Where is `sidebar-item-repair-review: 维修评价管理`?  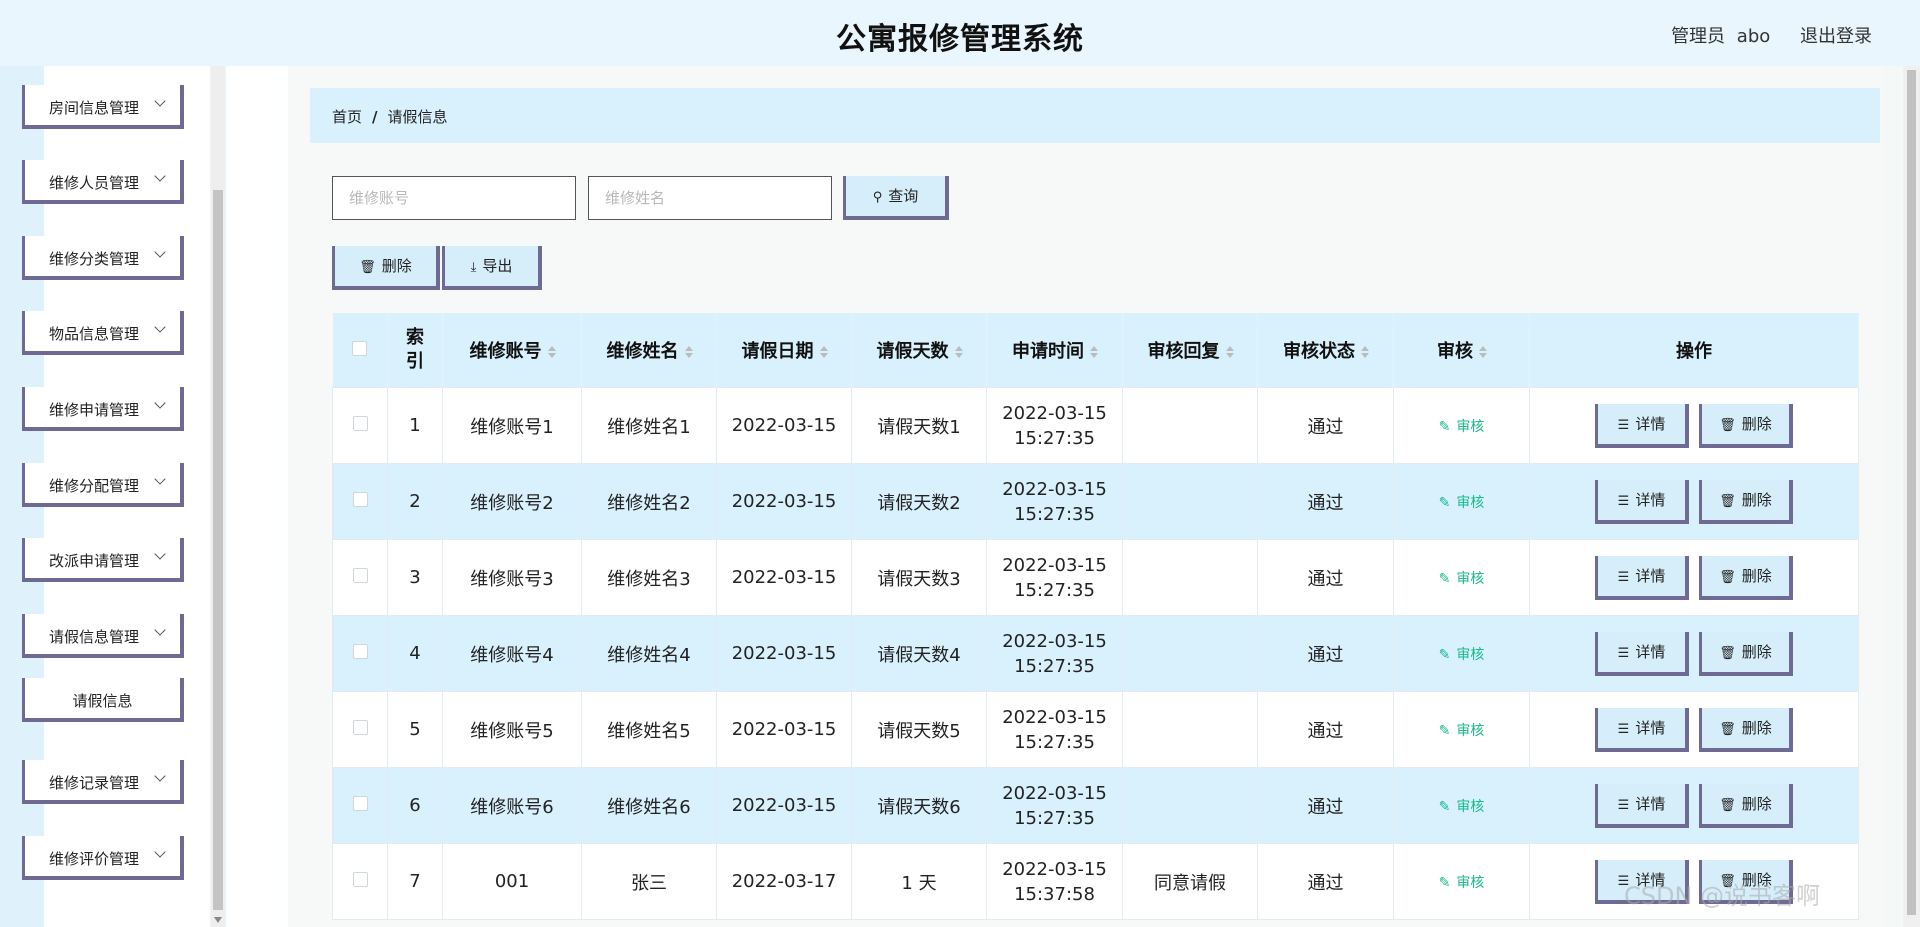
sidebar-item-repair-review: 维修评价管理 is located at coordinates (103, 858).